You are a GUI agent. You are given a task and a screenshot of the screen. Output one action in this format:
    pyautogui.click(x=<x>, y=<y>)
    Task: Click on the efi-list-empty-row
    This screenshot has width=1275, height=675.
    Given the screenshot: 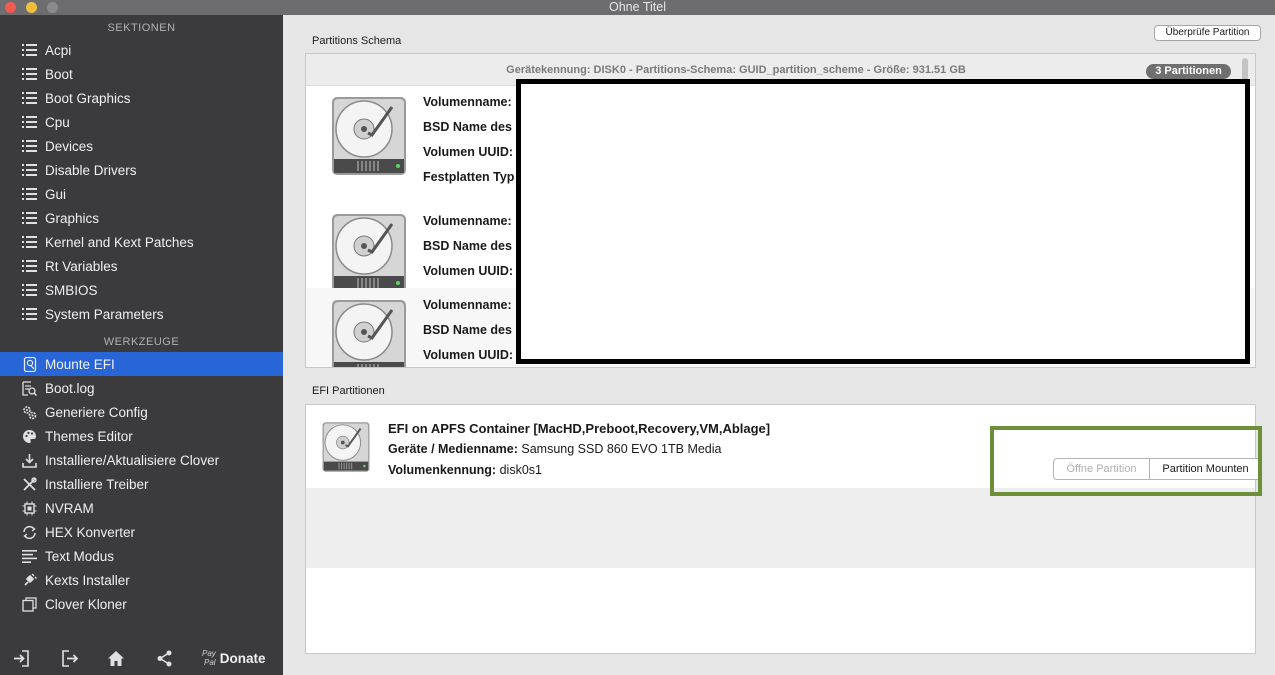 What is the action you would take?
    pyautogui.click(x=780, y=528)
    